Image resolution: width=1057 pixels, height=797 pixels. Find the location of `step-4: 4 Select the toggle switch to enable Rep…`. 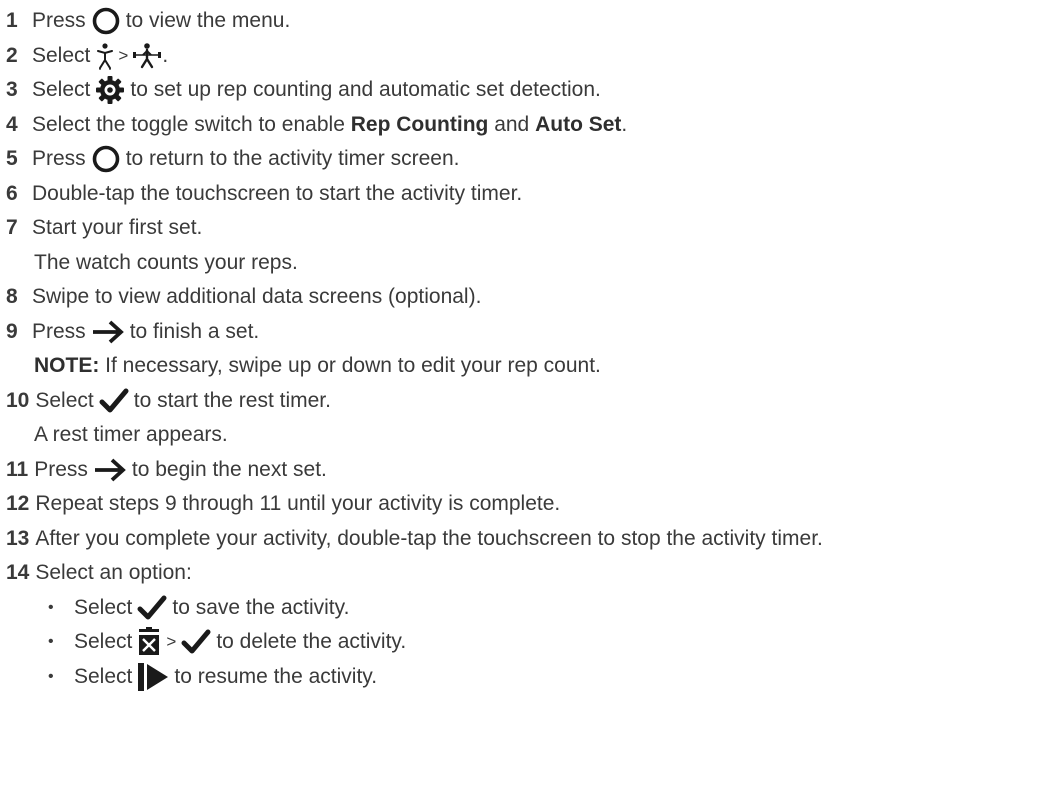

step-4: 4 Select the toggle switch to enable Rep… is located at coordinates (531, 125).